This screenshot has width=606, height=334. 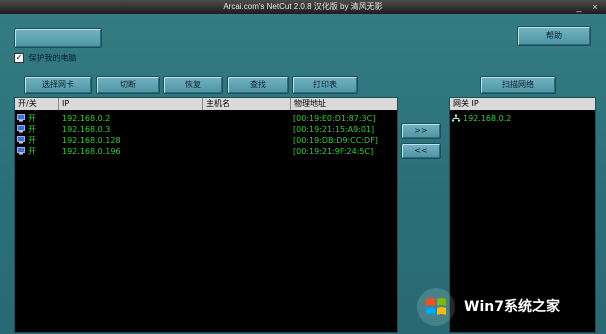 I want to click on hosts-table-header: 开/关 IP 主机名 物理地址, so click(x=206, y=104).